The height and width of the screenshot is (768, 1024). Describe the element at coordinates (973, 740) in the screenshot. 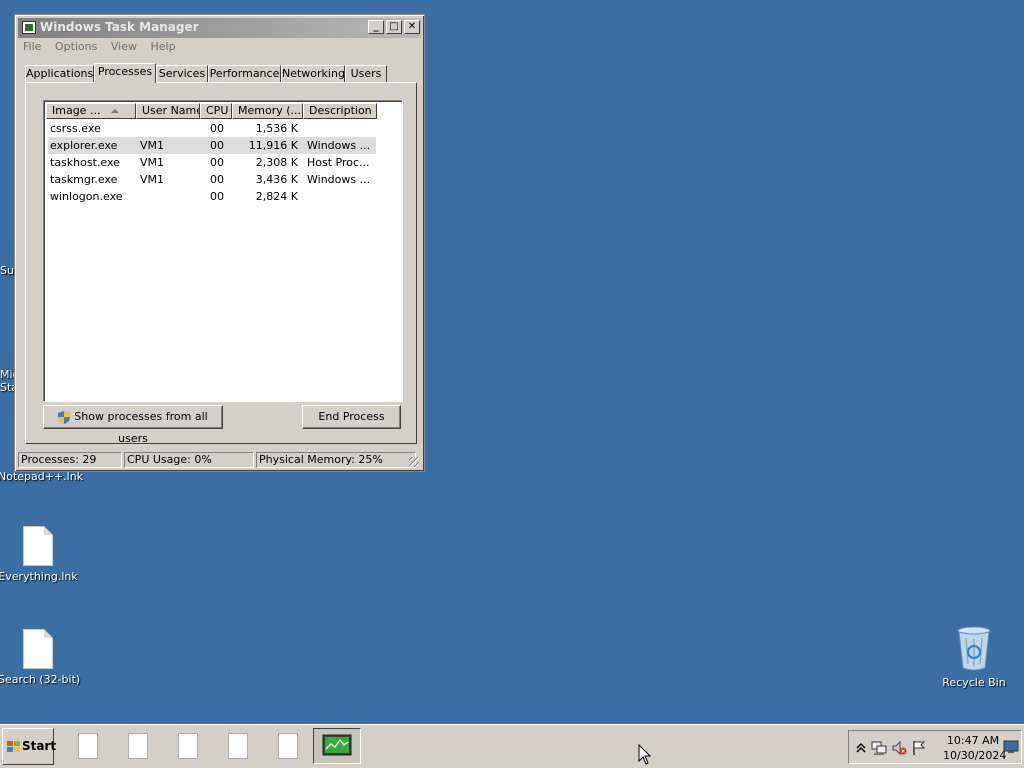

I see `clock-time: 10:47 AM` at that location.